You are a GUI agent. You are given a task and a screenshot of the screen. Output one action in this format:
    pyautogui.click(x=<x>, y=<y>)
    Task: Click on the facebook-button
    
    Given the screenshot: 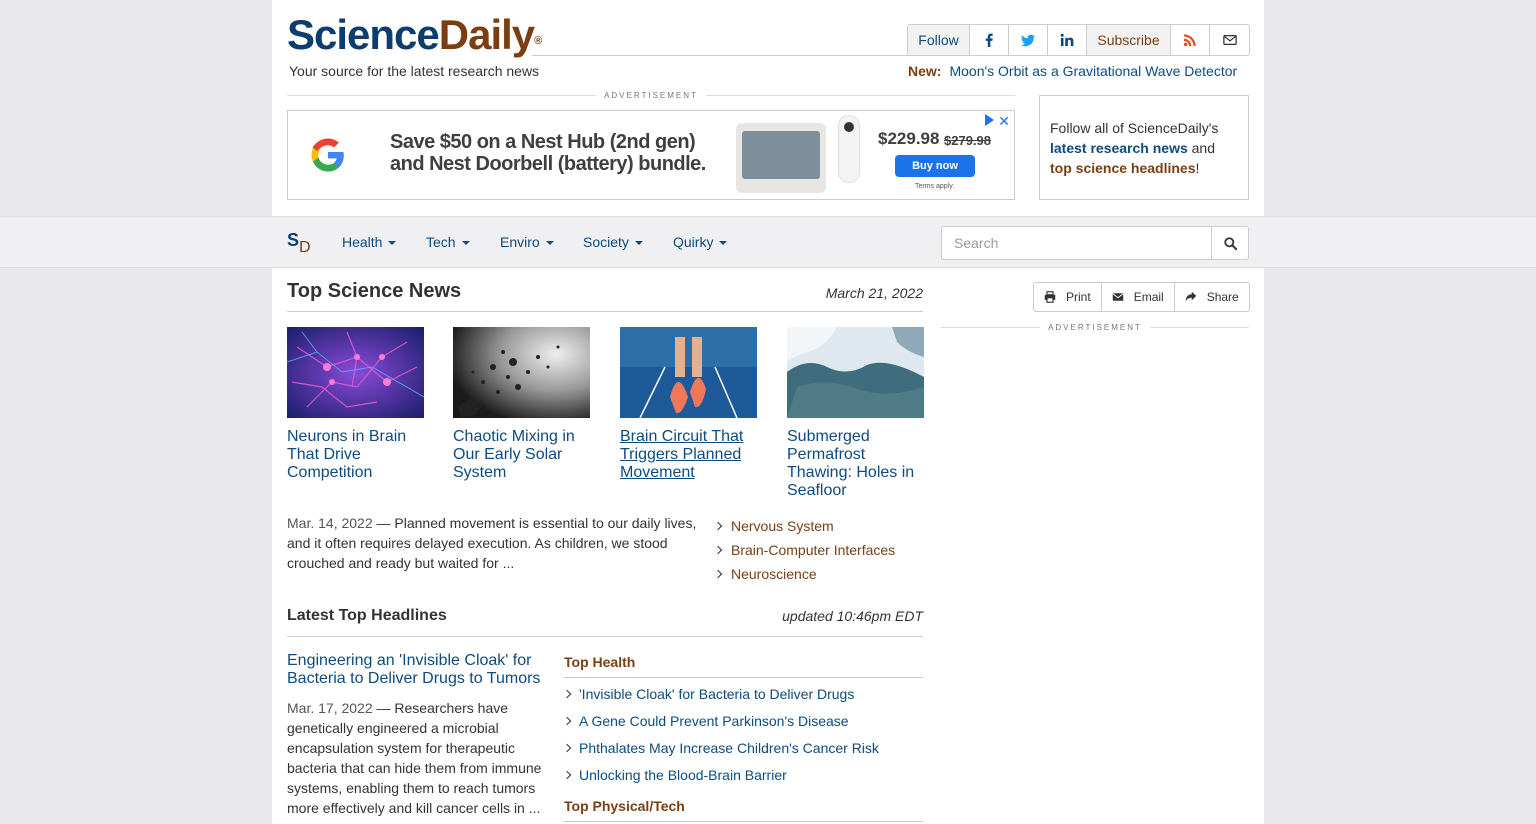 What is the action you would take?
    pyautogui.click(x=989, y=40)
    